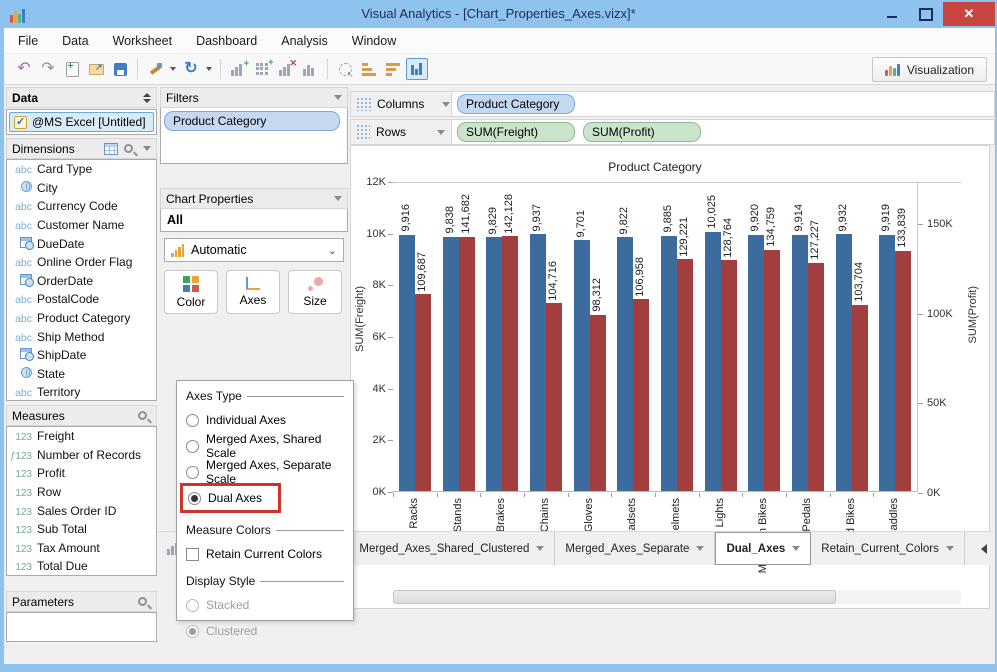 The width and height of the screenshot is (997, 672). What do you see at coordinates (265, 472) in the screenshot?
I see `axes-type-option: Merged Axes, Separate Scale` at bounding box center [265, 472].